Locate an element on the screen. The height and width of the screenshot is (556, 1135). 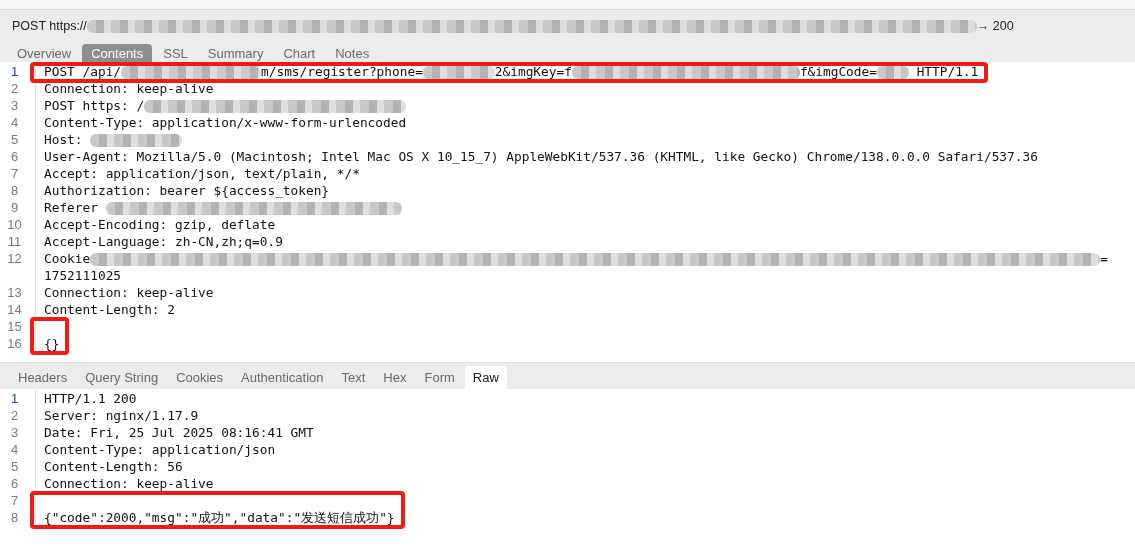
code-text: HTTP/1.1 200 is located at coordinates (90, 398).